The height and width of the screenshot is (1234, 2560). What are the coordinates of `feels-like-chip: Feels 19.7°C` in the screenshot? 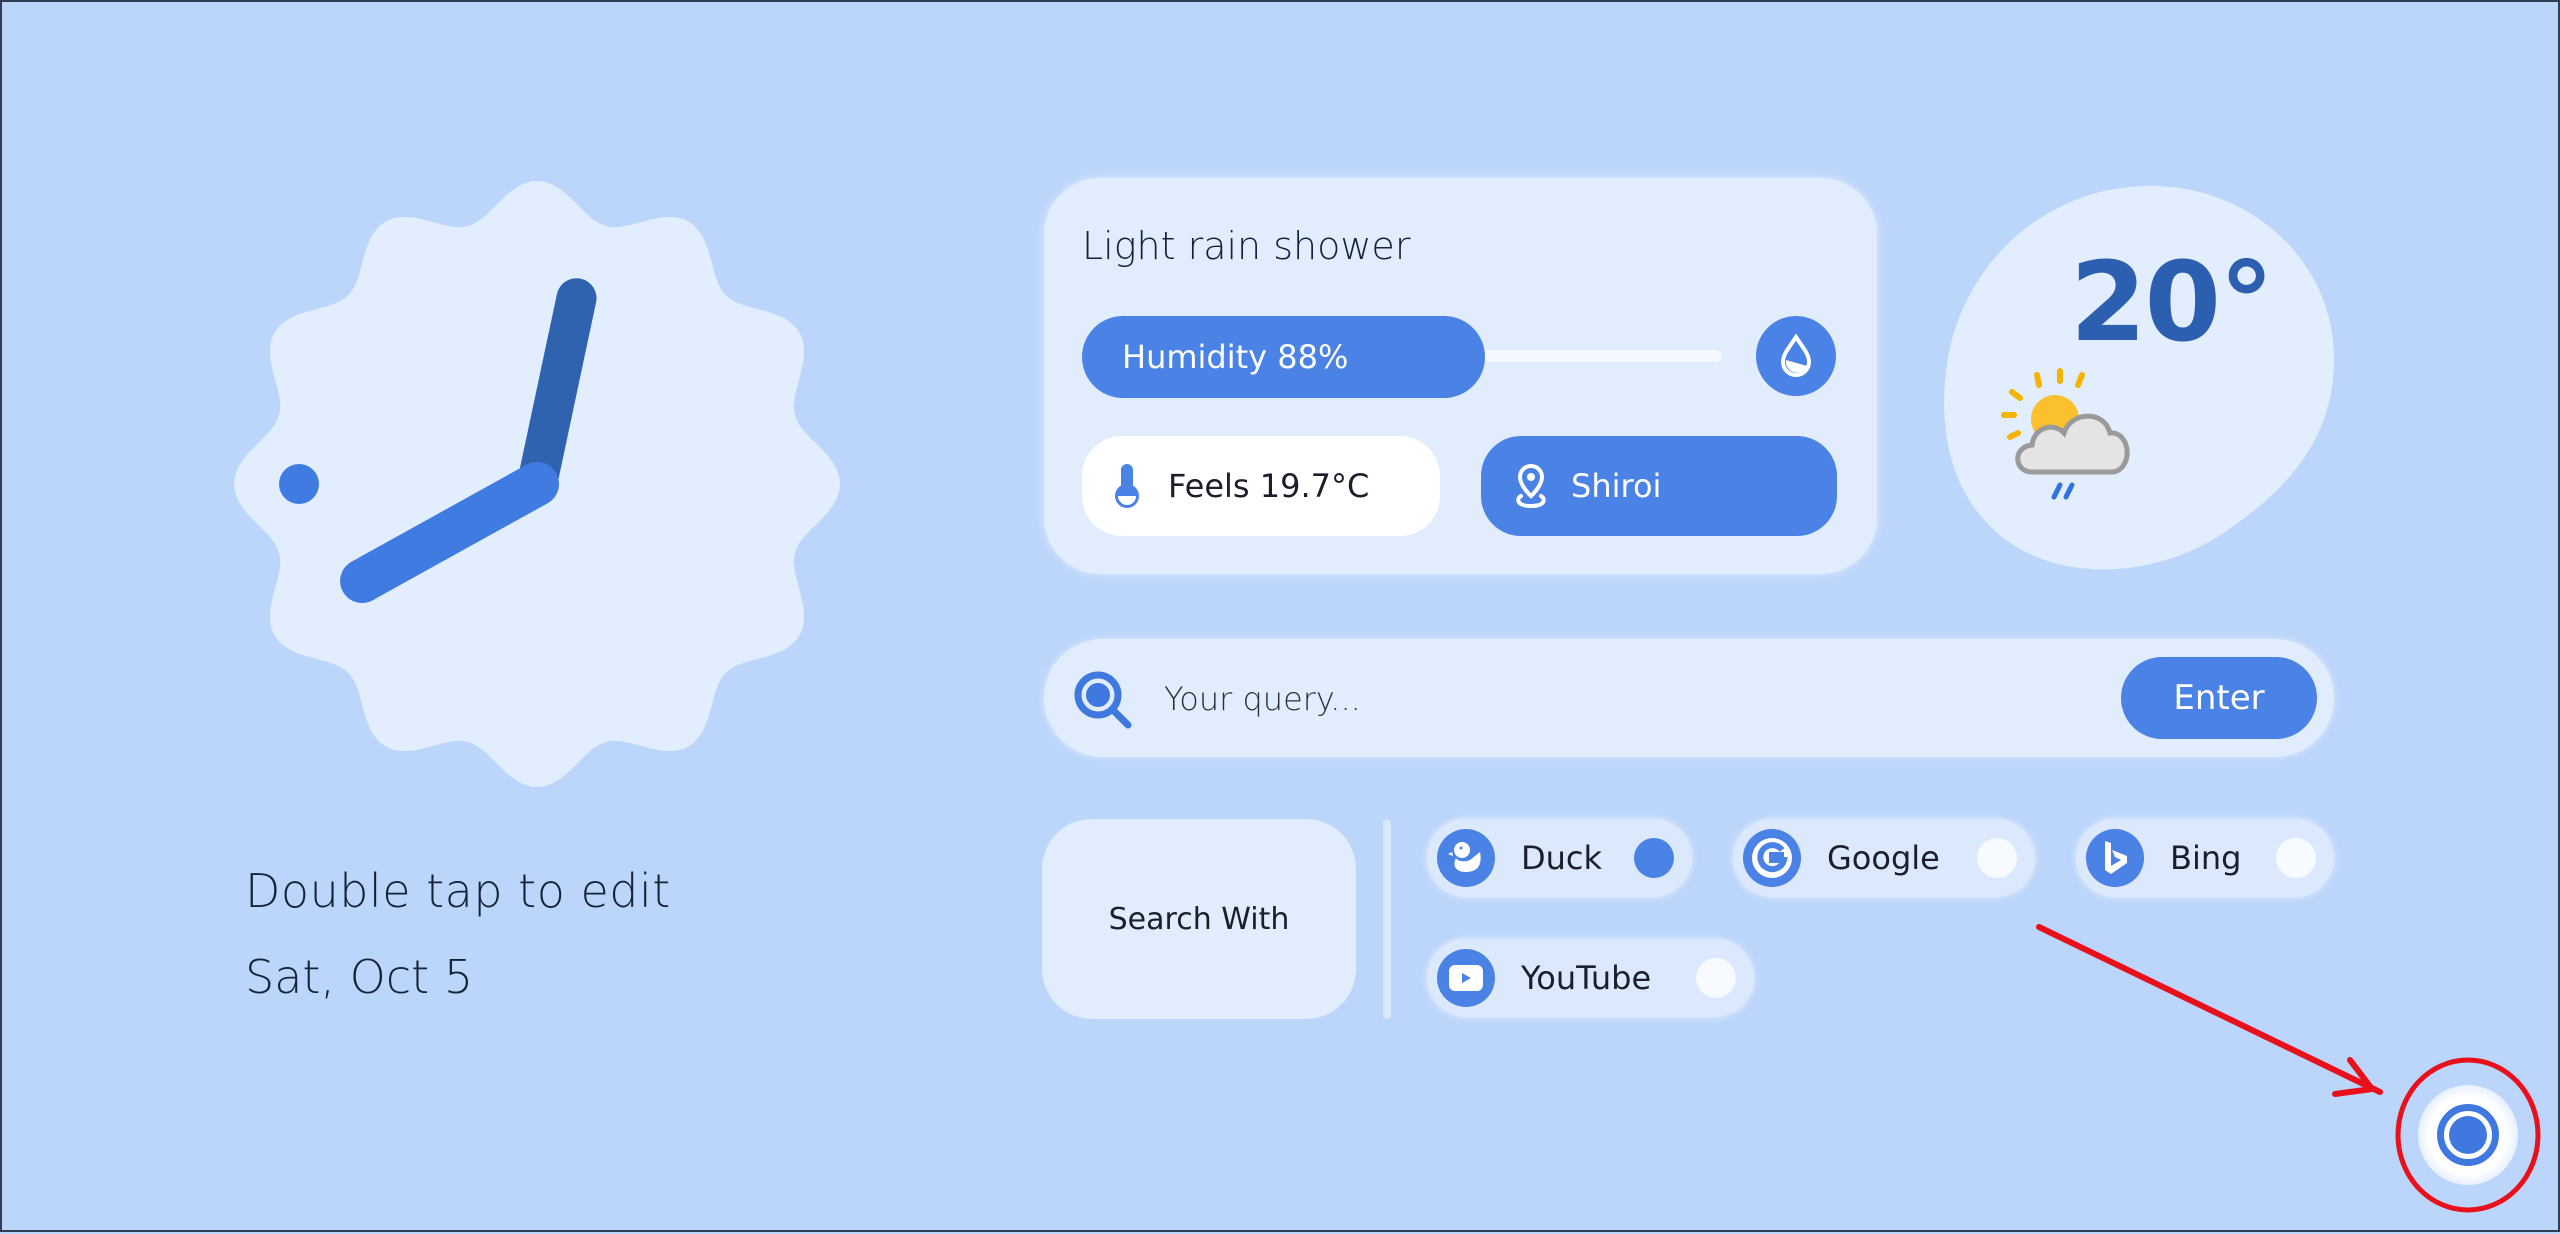 It's located at (1261, 486).